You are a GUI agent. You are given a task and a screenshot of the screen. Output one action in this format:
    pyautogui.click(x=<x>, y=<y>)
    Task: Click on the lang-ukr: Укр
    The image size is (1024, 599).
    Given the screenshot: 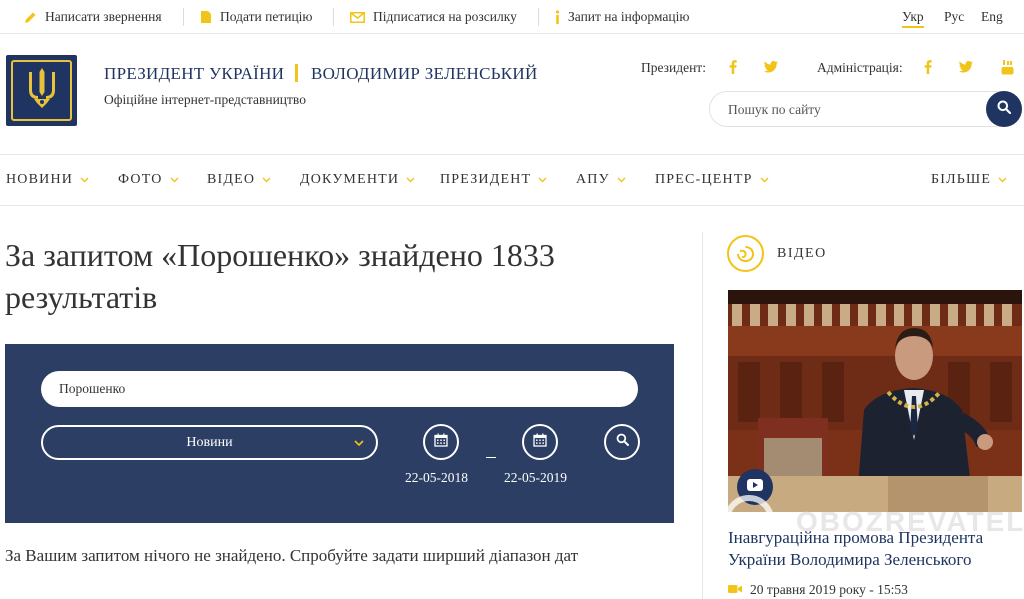 What is the action you would take?
    pyautogui.click(x=913, y=18)
    